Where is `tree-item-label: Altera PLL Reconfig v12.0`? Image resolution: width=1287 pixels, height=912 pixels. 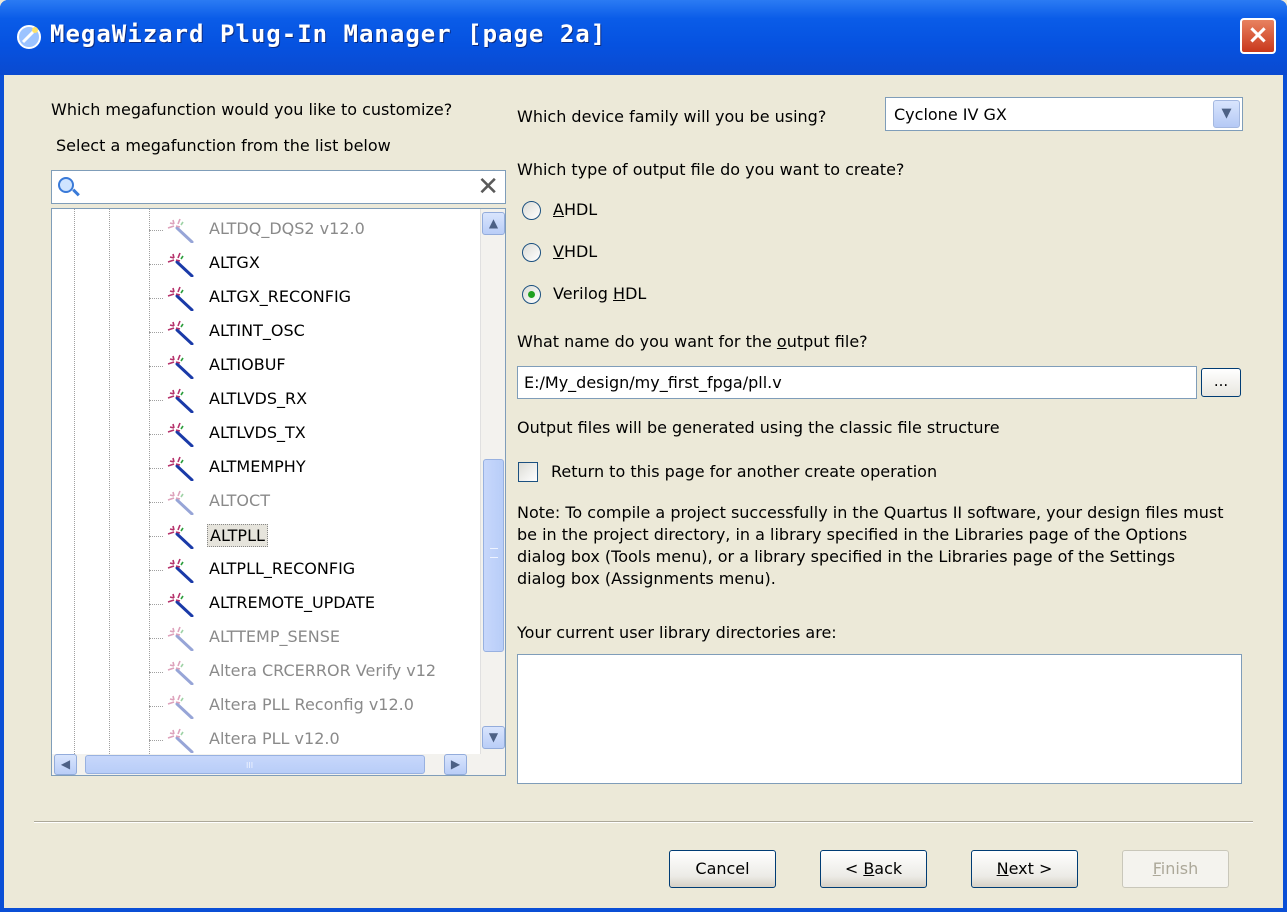 tree-item-label: Altera PLL Reconfig v12.0 is located at coordinates (311, 704).